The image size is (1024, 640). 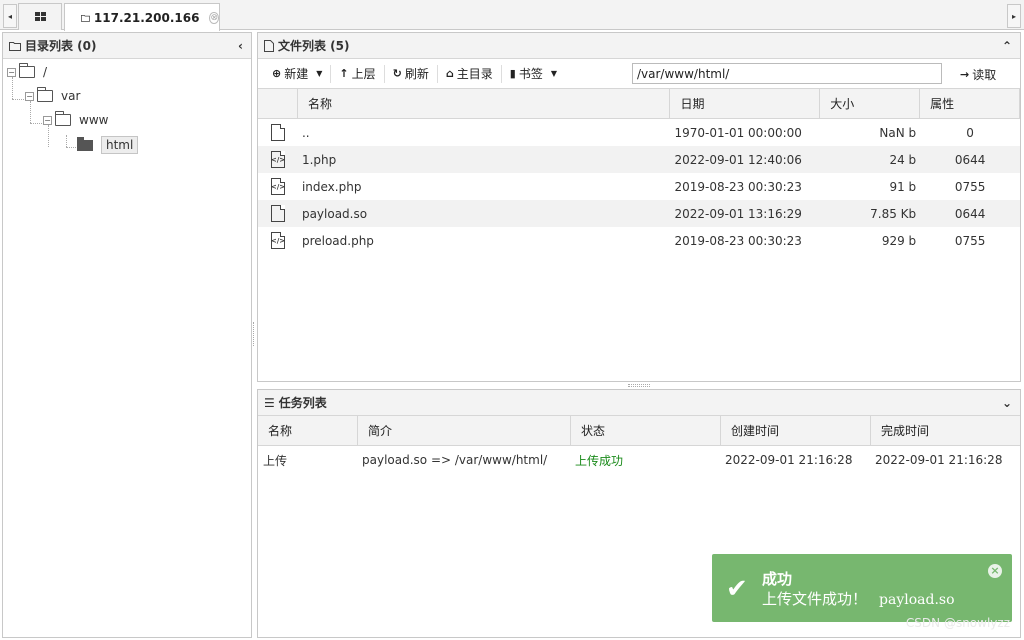 What do you see at coordinates (978, 74) in the screenshot?
I see `read-button: → 读取` at bounding box center [978, 74].